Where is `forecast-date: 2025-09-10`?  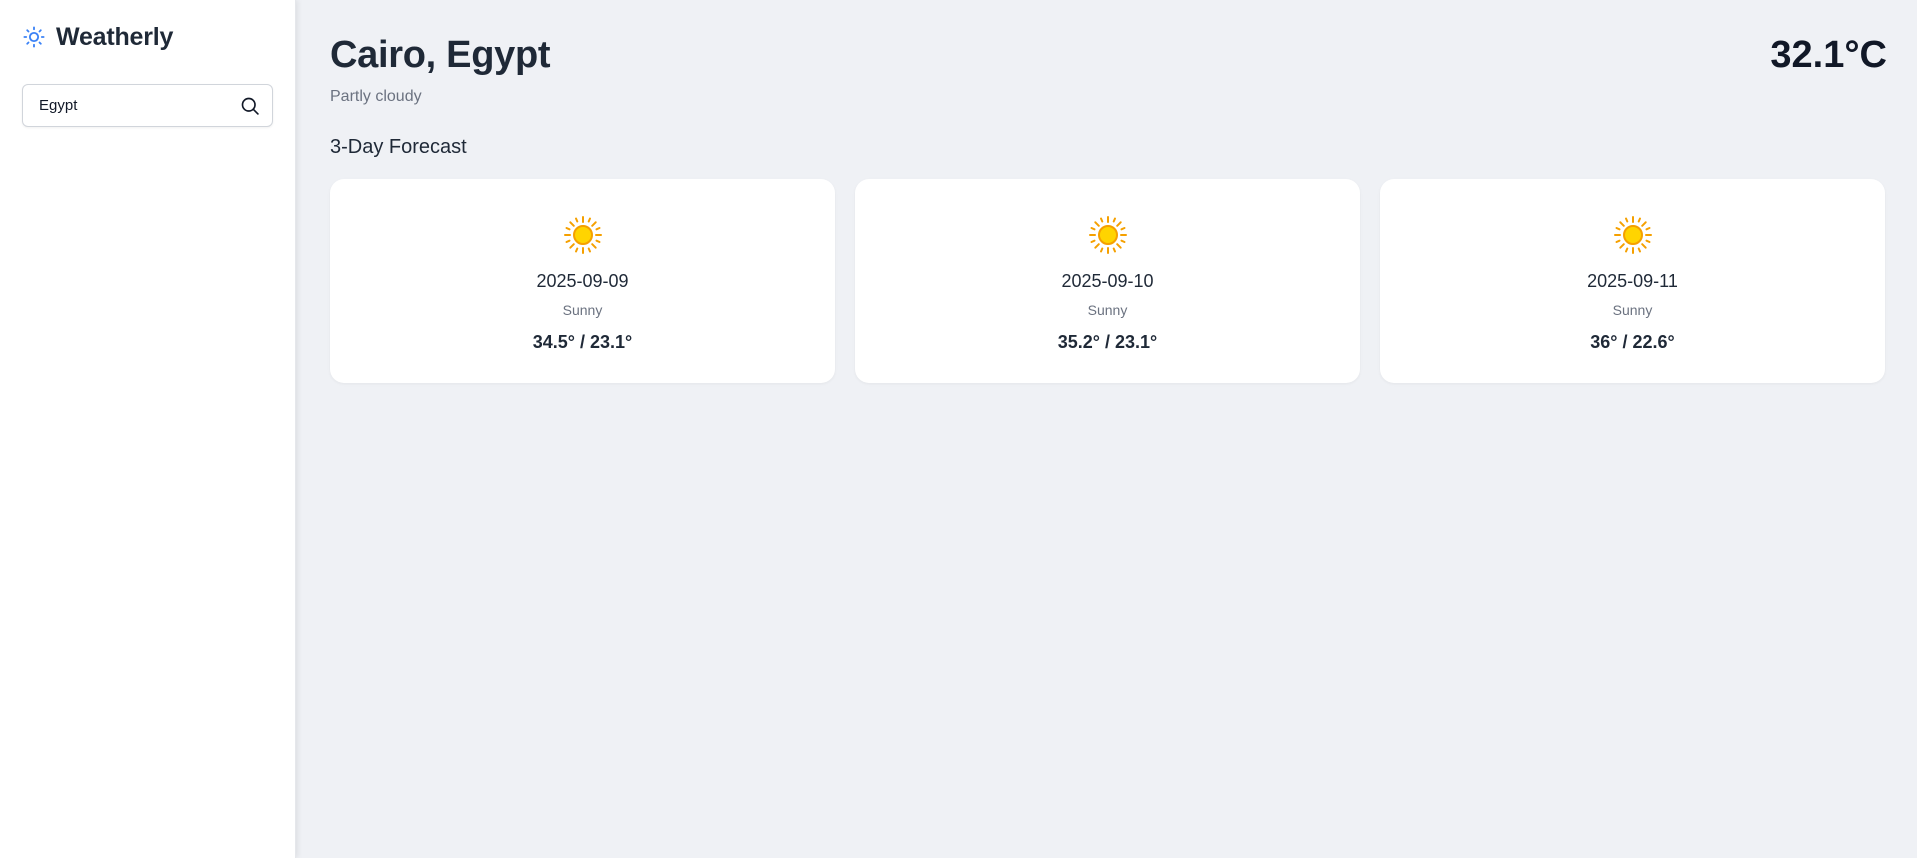 forecast-date: 2025-09-10 is located at coordinates (1107, 281).